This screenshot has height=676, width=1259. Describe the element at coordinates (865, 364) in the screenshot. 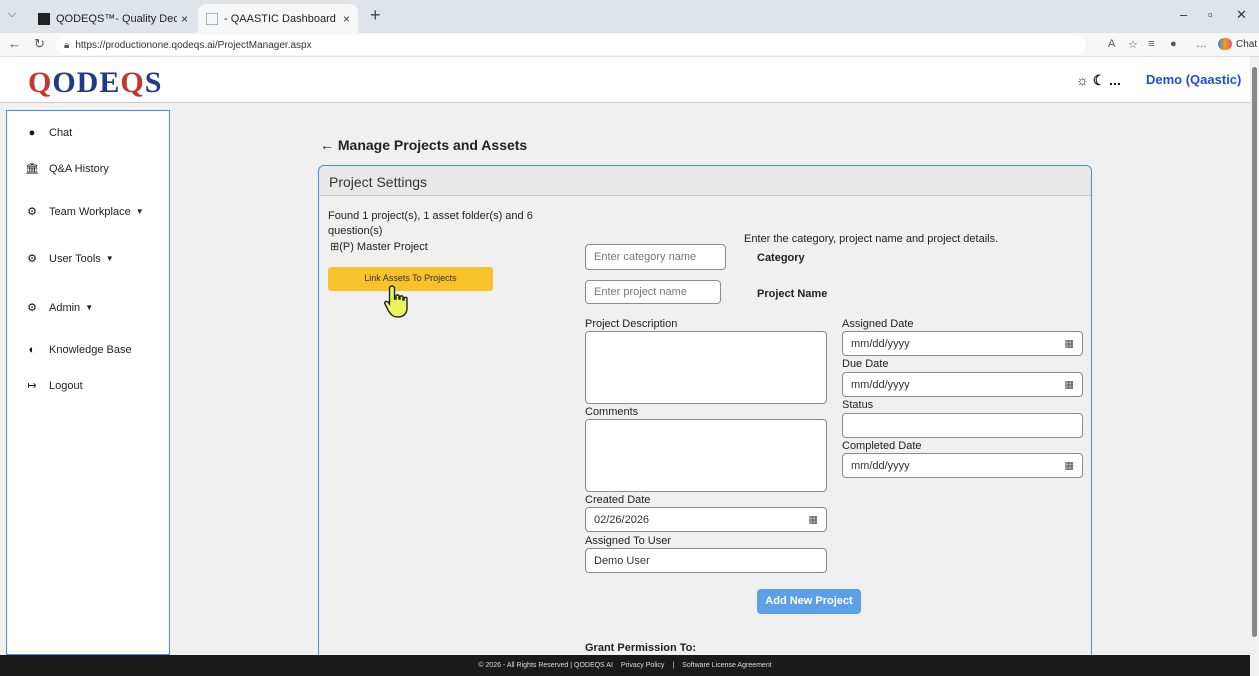

I see `due-date-label: Due Date` at that location.